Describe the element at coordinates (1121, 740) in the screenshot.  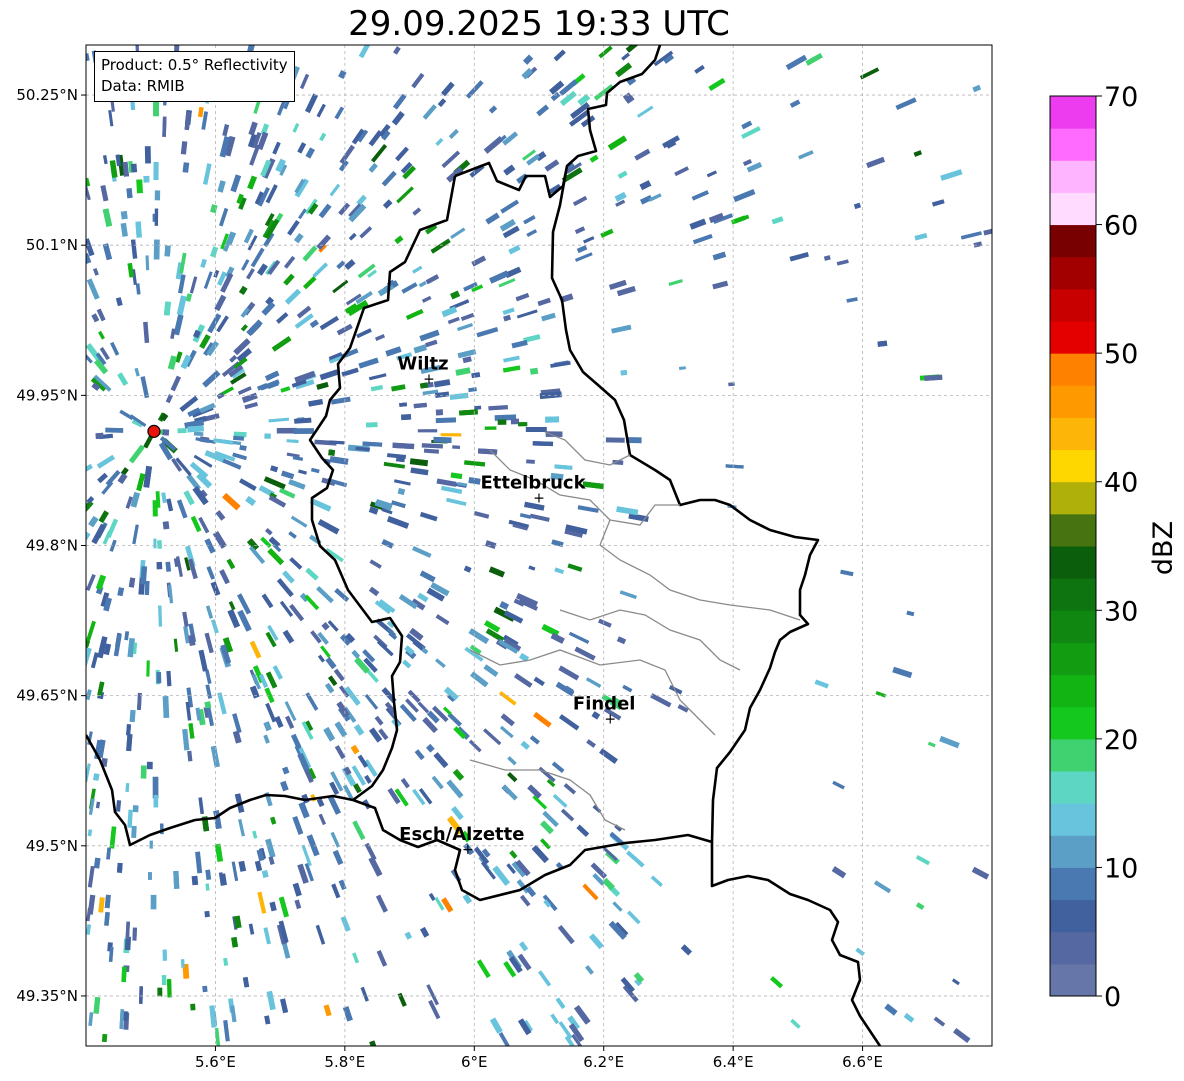
I see `colorbar-tick-label: 20` at that location.